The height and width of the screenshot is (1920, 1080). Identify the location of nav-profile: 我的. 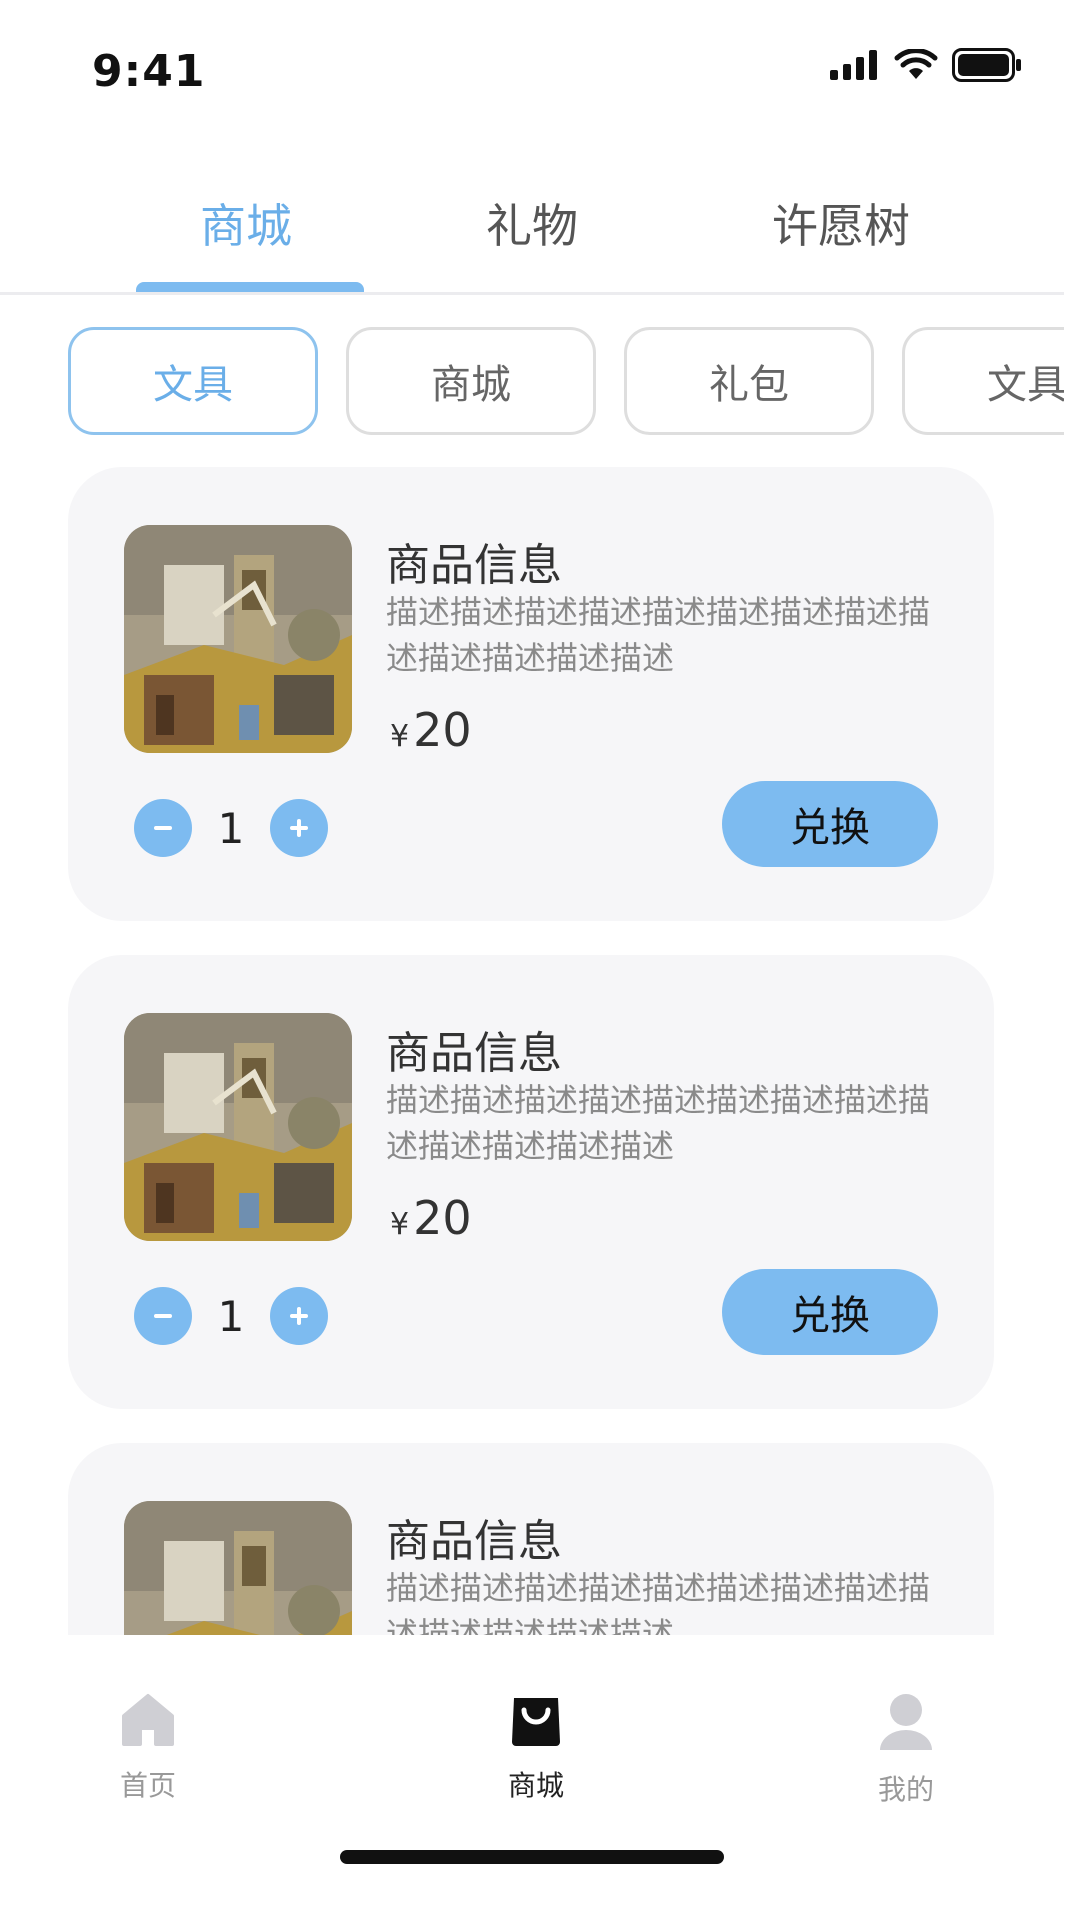
(906, 1749).